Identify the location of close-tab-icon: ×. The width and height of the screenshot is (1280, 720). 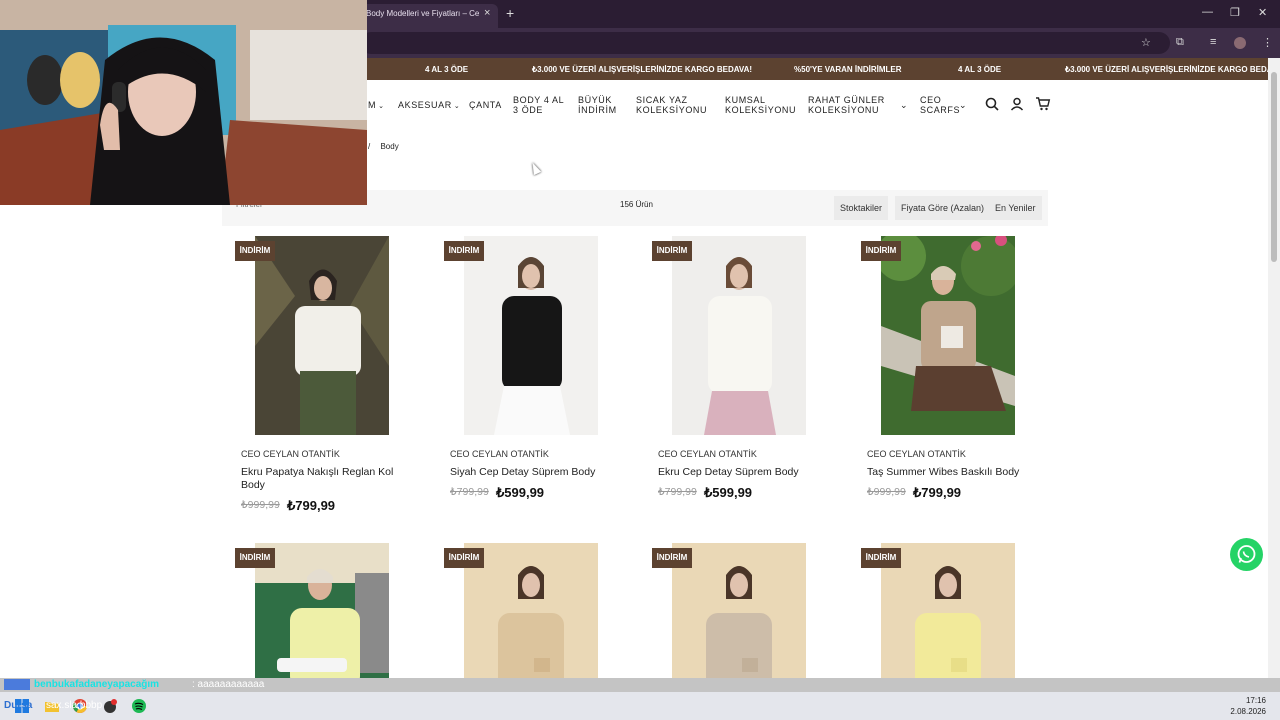
(487, 13).